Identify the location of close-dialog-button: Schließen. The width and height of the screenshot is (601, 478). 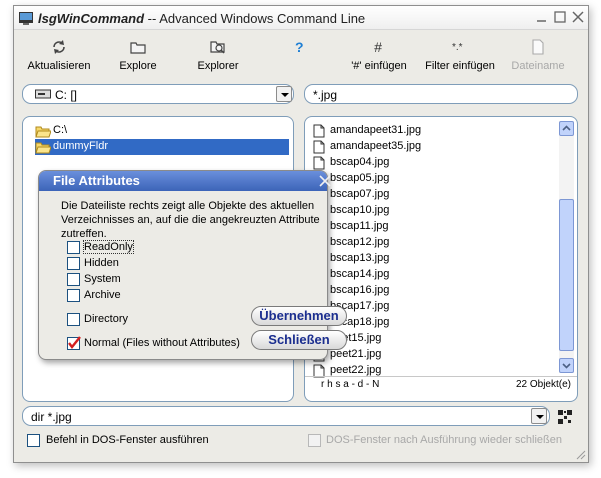
(299, 340).